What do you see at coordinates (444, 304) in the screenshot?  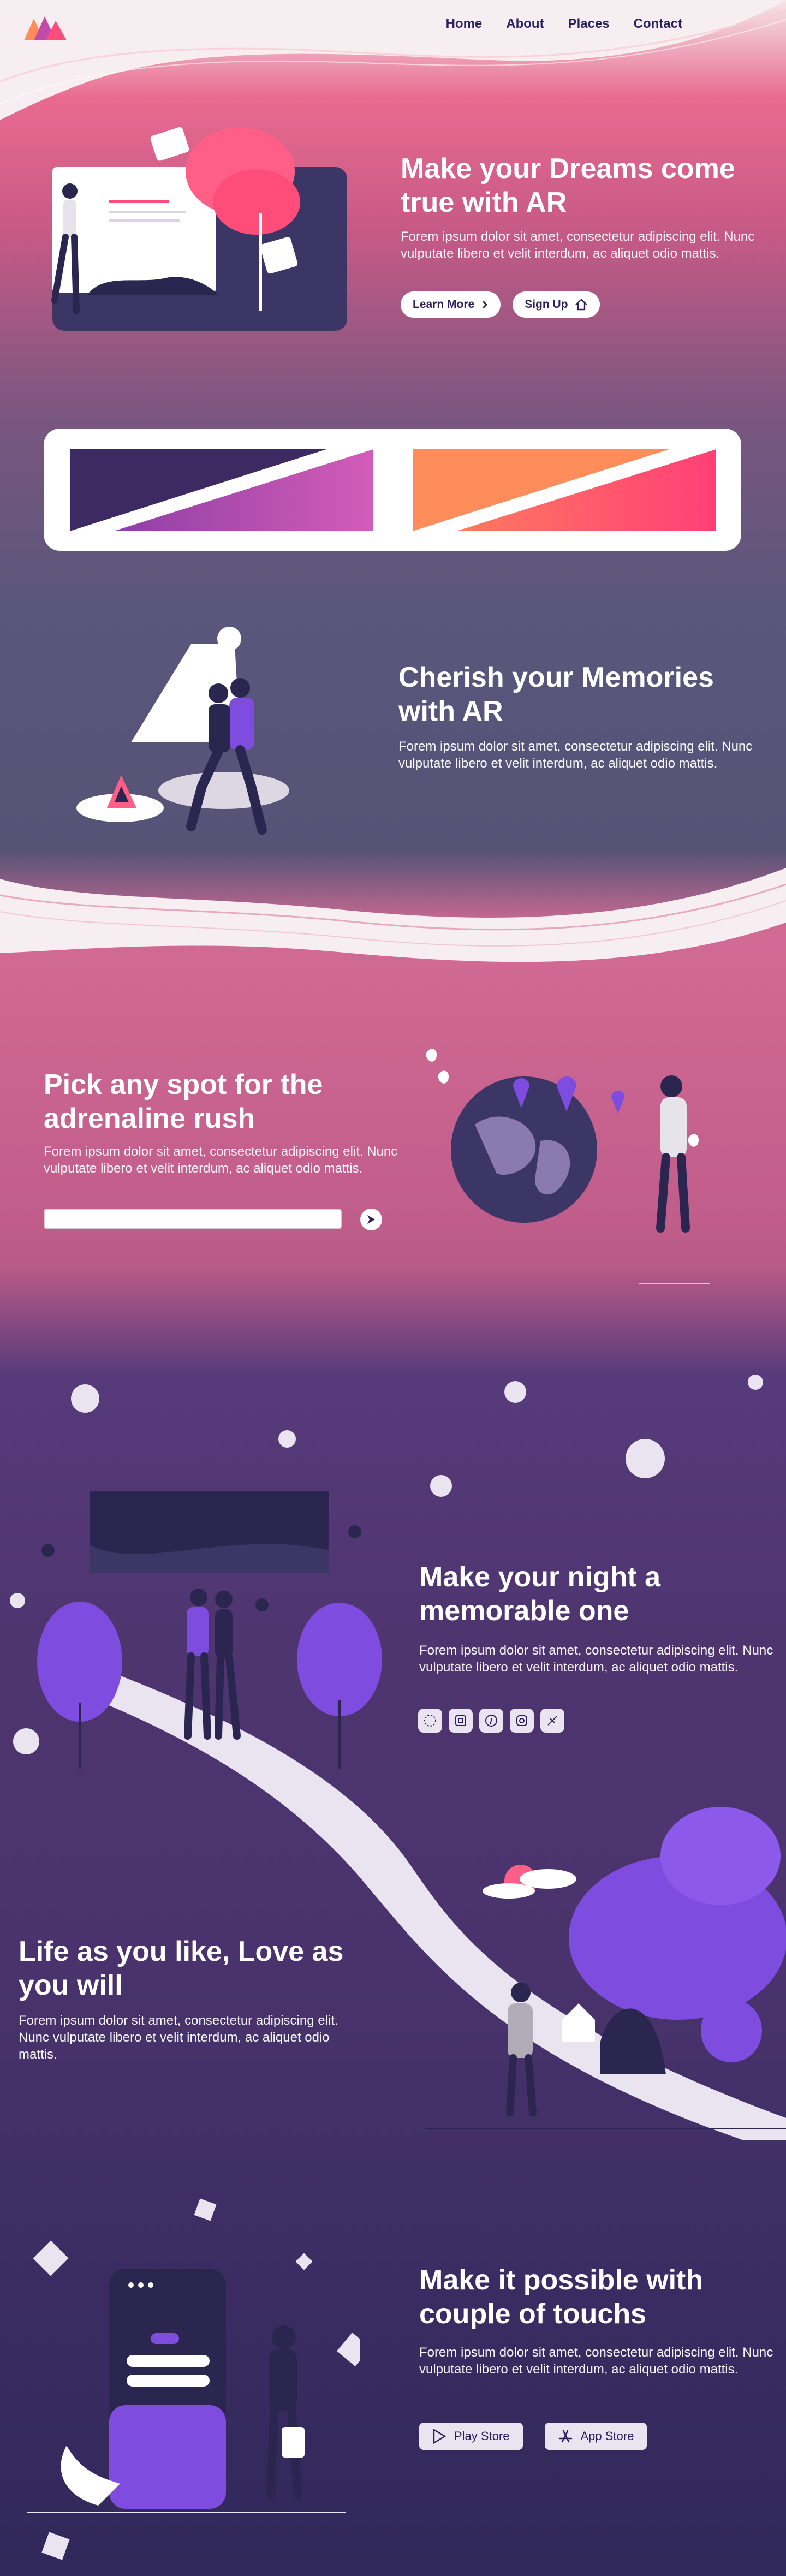 I see `learn-more-label: Learn More` at bounding box center [444, 304].